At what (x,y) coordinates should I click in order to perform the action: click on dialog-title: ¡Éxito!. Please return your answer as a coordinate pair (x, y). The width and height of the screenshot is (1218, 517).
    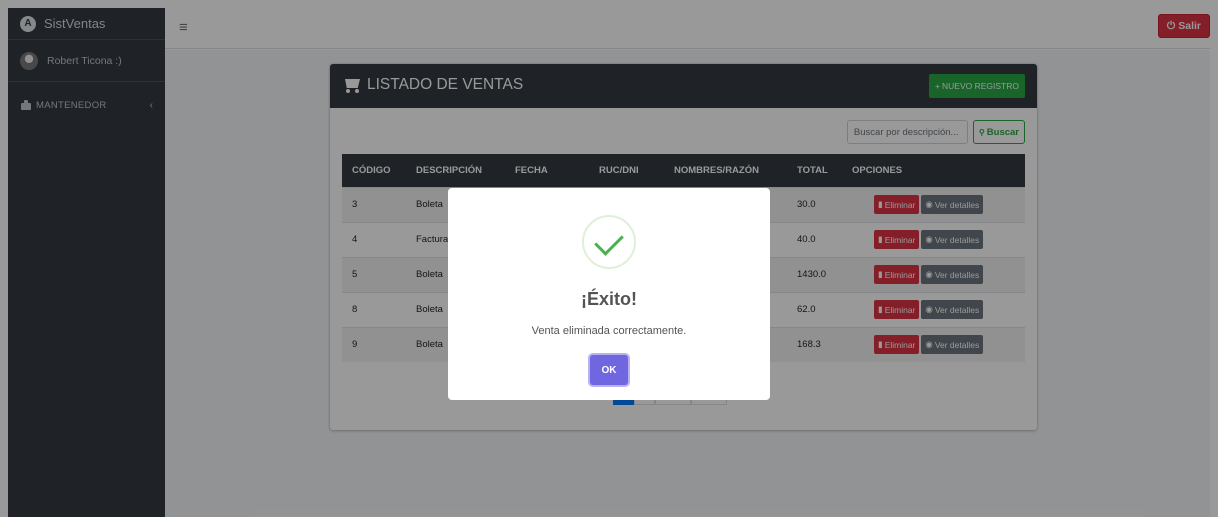
    Looking at the image, I should click on (609, 299).